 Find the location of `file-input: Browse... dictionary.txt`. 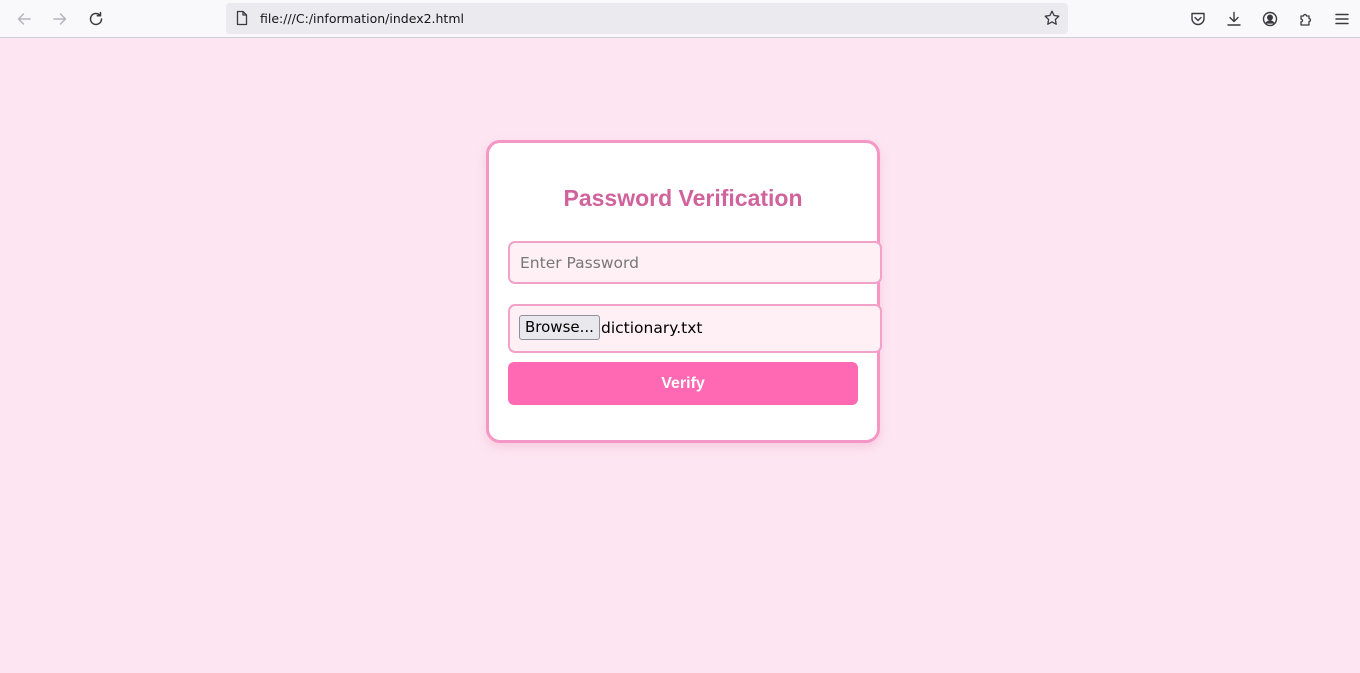

file-input: Browse... dictionary.txt is located at coordinates (695, 328).